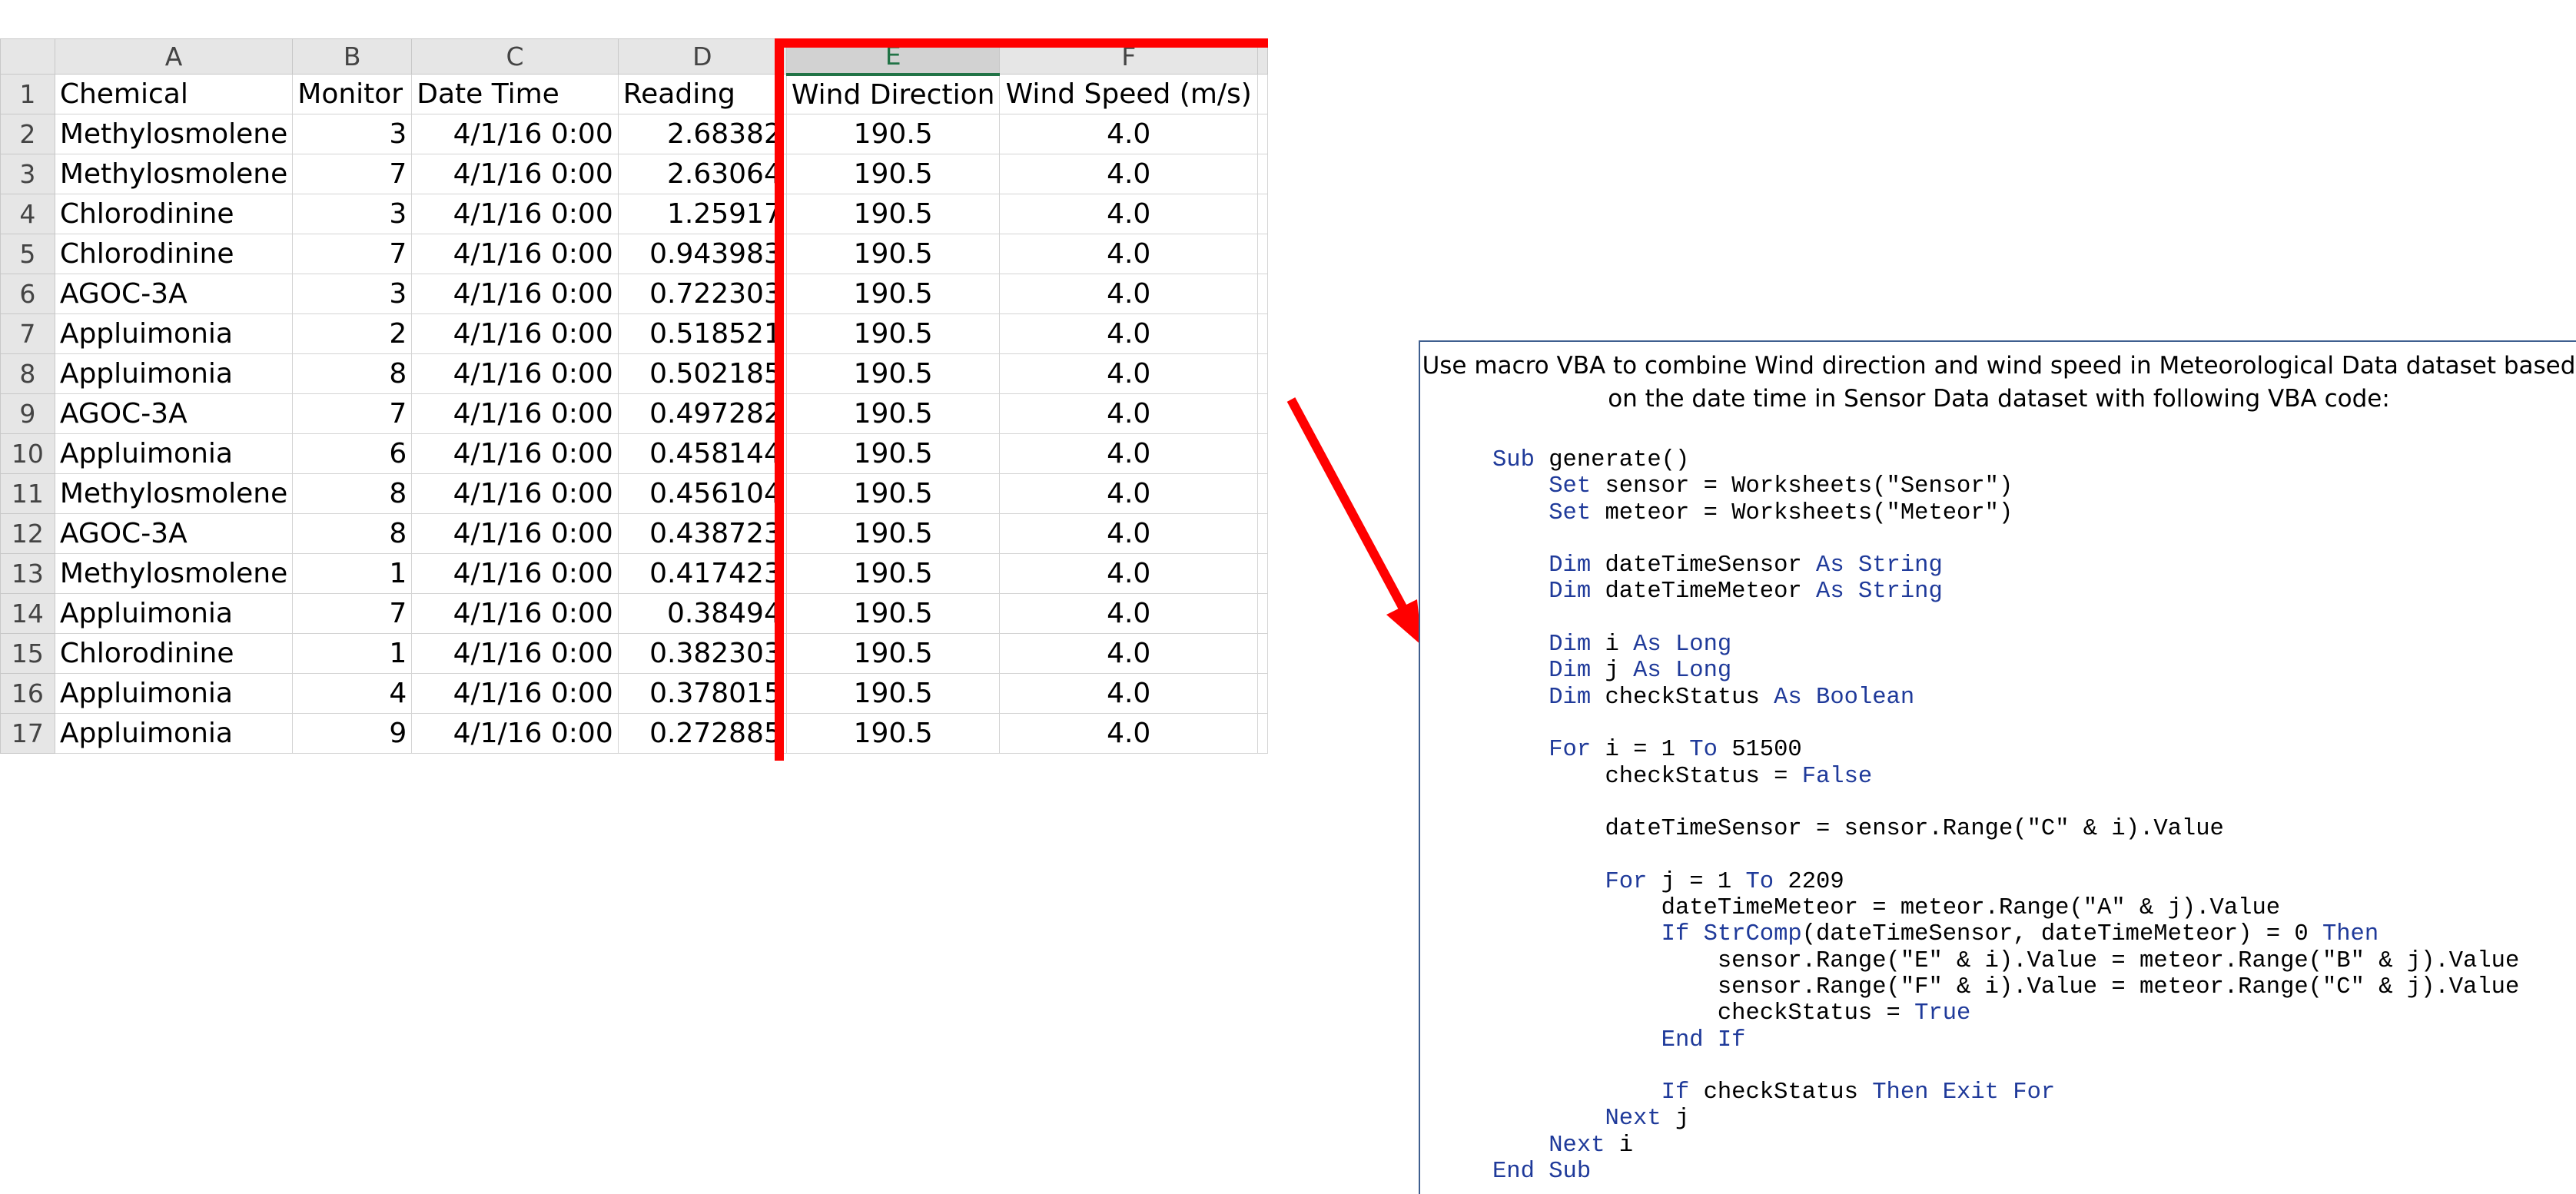 This screenshot has height=1194, width=2576. Describe the element at coordinates (702, 333) in the screenshot. I see `data-cell: 0.518521` at that location.